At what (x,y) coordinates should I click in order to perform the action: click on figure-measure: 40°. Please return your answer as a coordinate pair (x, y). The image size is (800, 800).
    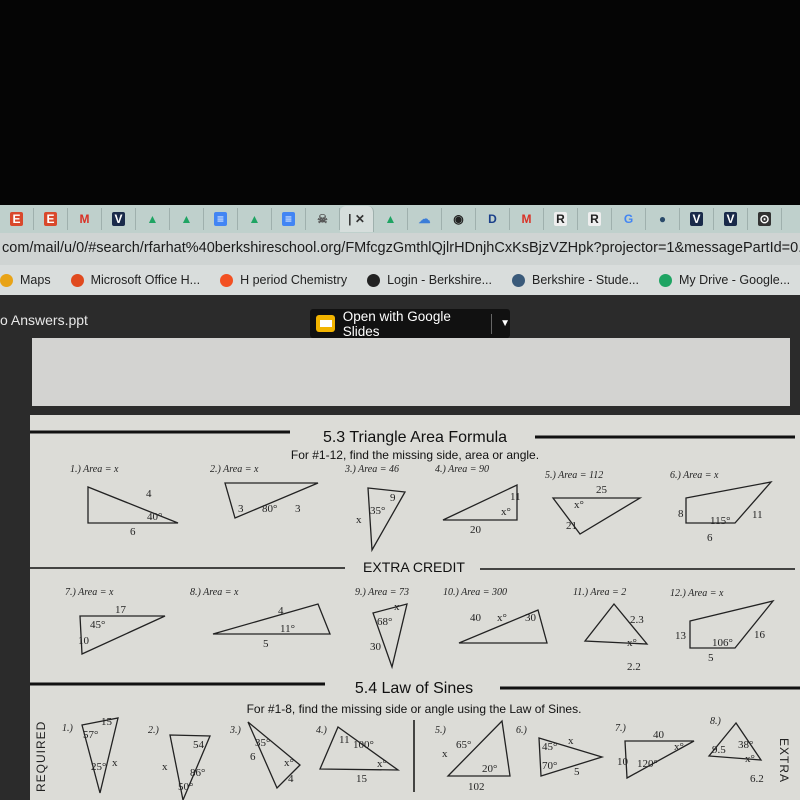
    Looking at the image, I should click on (154, 517).